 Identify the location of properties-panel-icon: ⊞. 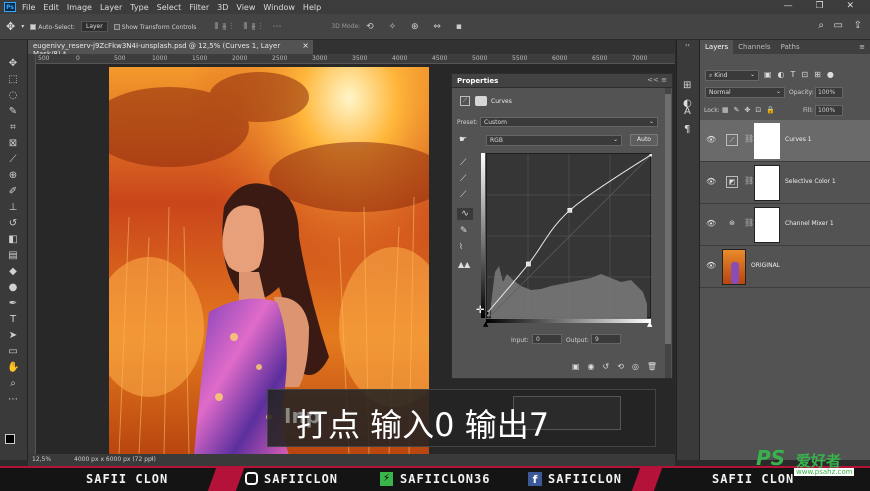
(687, 85).